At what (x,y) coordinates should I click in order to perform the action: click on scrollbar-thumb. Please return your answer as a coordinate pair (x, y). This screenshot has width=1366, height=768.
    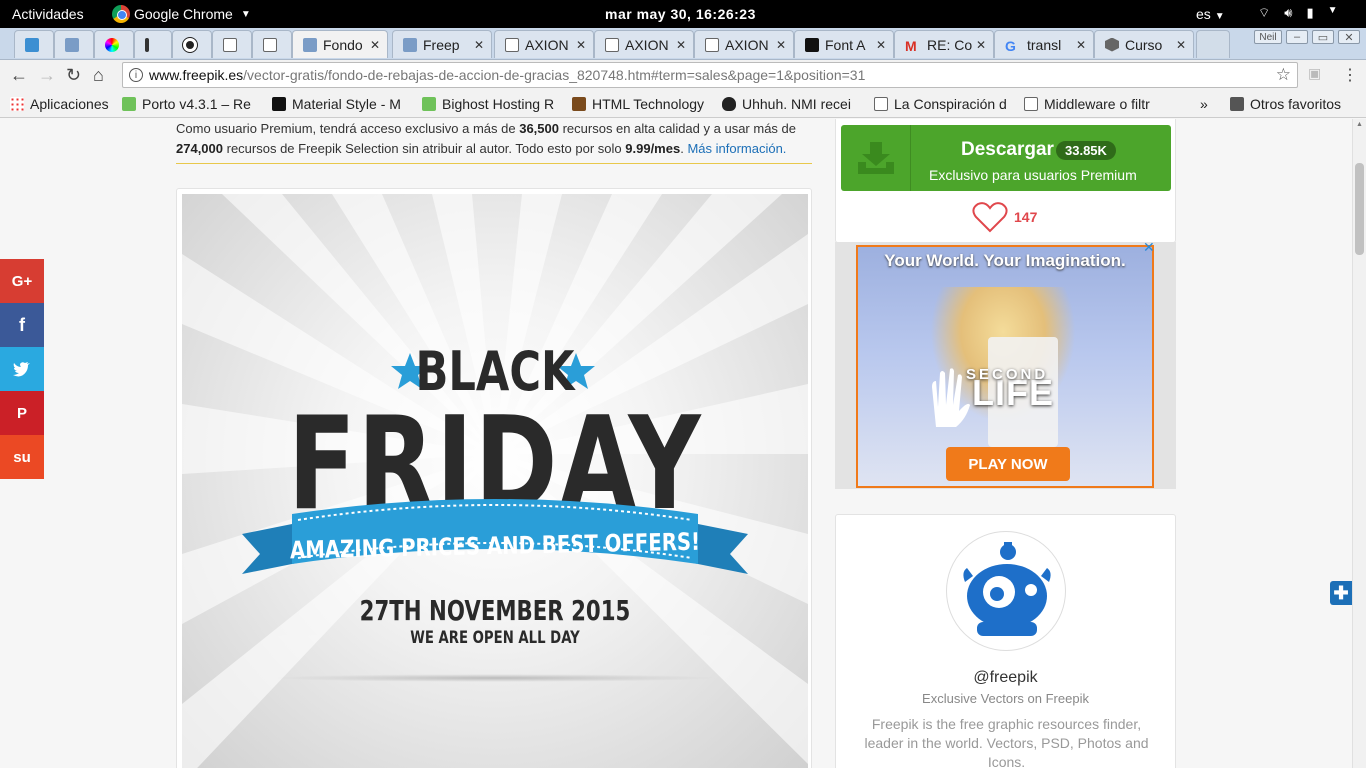
    Looking at the image, I should click on (1359, 209).